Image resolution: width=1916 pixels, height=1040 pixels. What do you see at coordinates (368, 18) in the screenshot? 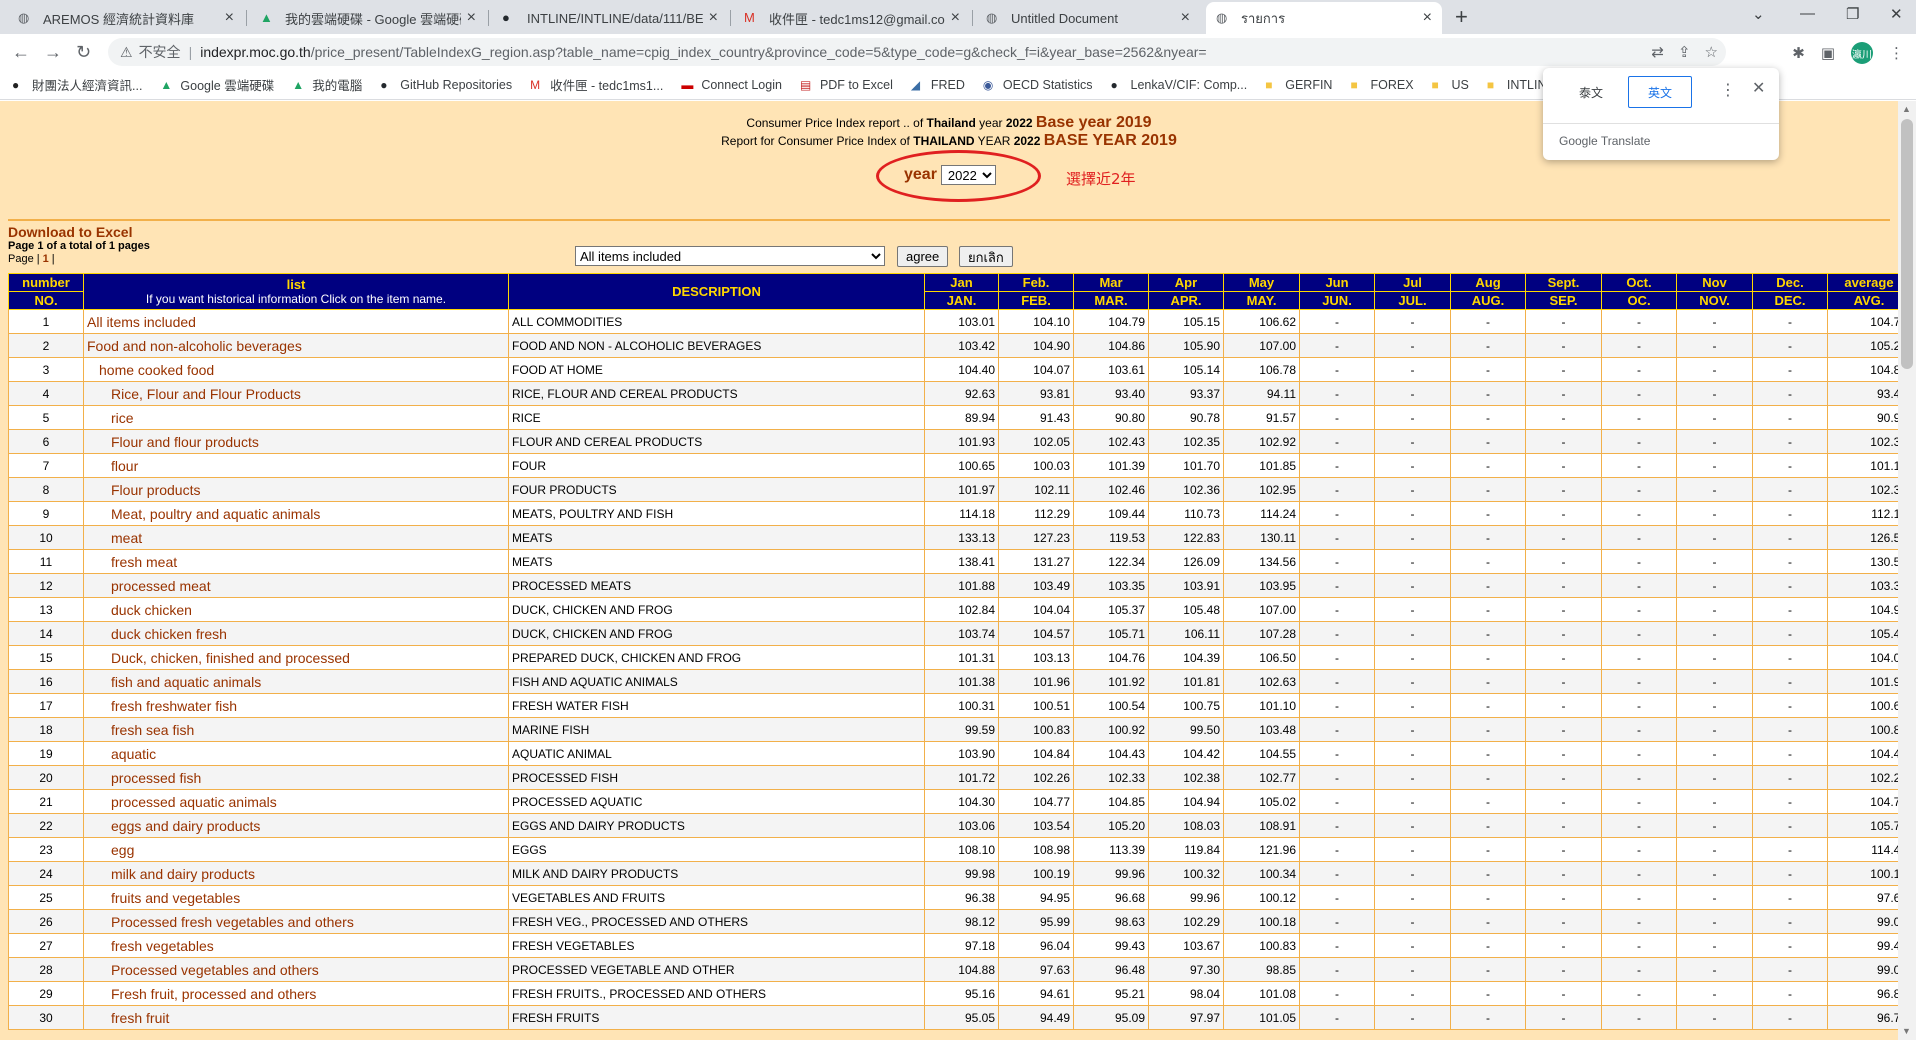
I see `browser-tab: ▲ 我的雲端硬碟 - Google 雲端硬碟 ×` at bounding box center [368, 18].